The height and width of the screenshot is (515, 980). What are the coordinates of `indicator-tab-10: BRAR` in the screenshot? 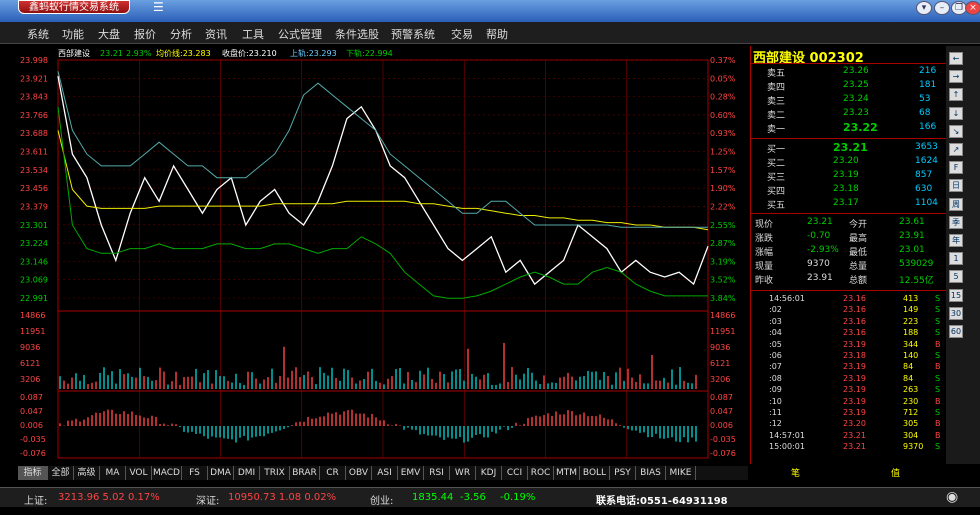 It's located at (305, 473).